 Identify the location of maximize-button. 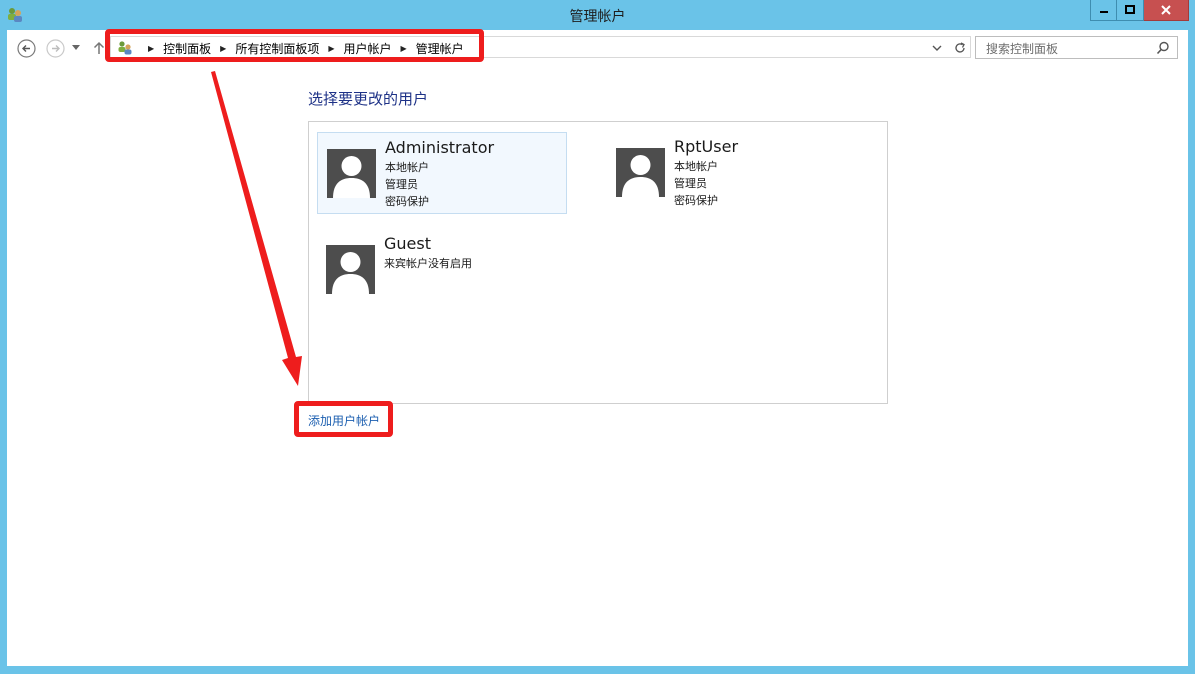
(1130, 10).